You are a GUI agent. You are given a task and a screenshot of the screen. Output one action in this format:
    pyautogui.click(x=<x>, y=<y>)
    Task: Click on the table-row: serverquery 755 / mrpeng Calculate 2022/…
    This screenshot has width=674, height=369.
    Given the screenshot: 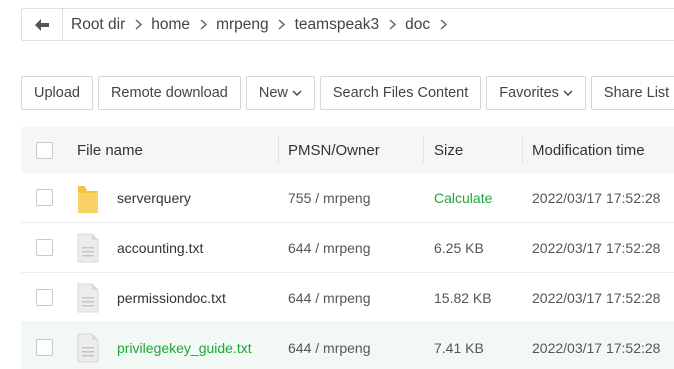 What is the action you would take?
    pyautogui.click(x=347, y=198)
    